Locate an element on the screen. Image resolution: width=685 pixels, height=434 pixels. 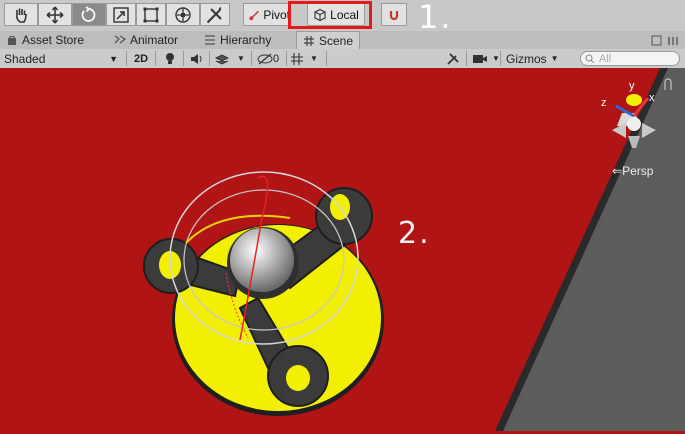
transform-tool-button is located at coordinates (183, 14).